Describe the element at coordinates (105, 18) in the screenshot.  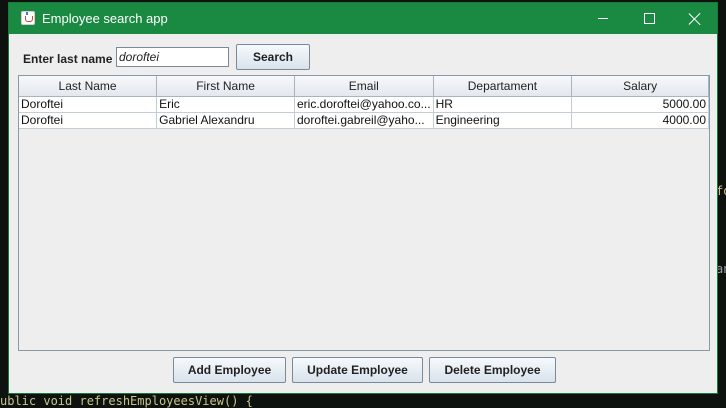
I see `window-title: Employee search app` at that location.